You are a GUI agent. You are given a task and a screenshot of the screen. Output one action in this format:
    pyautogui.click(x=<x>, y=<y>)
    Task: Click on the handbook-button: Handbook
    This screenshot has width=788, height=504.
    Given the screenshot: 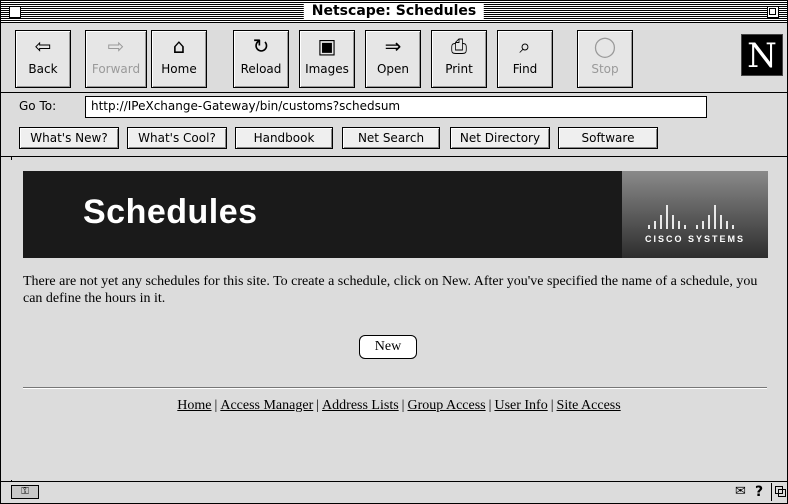 What is the action you would take?
    pyautogui.click(x=284, y=138)
    